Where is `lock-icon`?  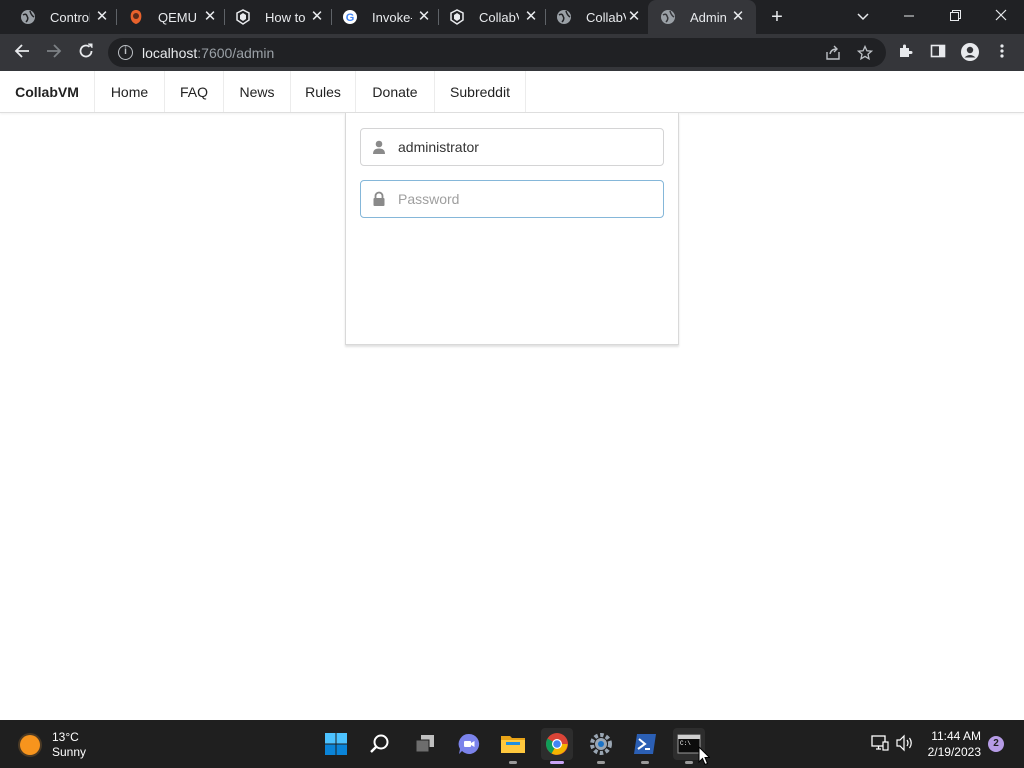 lock-icon is located at coordinates (379, 198).